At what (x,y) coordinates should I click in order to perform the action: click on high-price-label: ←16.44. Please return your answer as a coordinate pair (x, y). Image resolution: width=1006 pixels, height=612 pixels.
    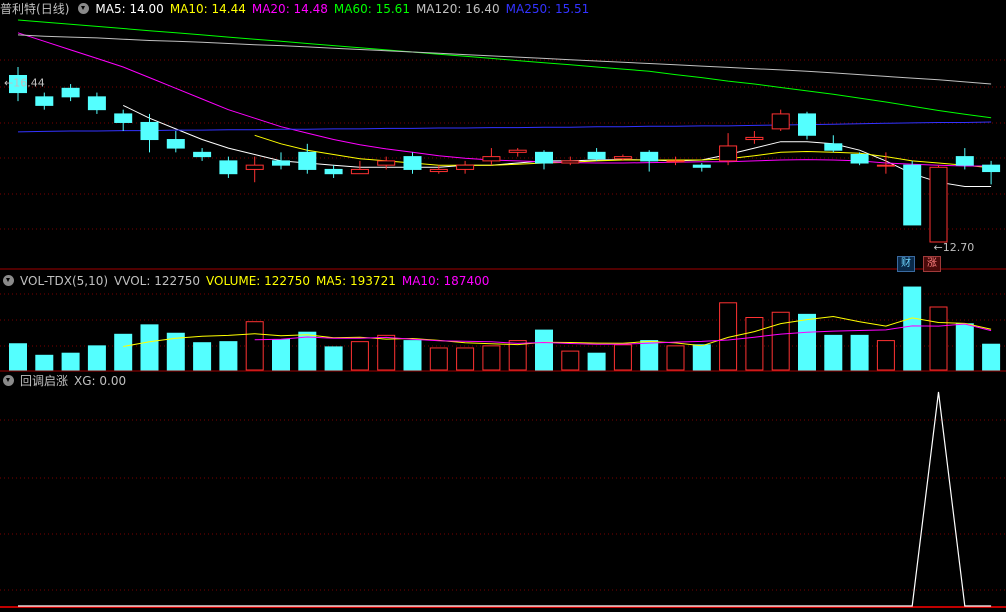
    Looking at the image, I should click on (24, 82).